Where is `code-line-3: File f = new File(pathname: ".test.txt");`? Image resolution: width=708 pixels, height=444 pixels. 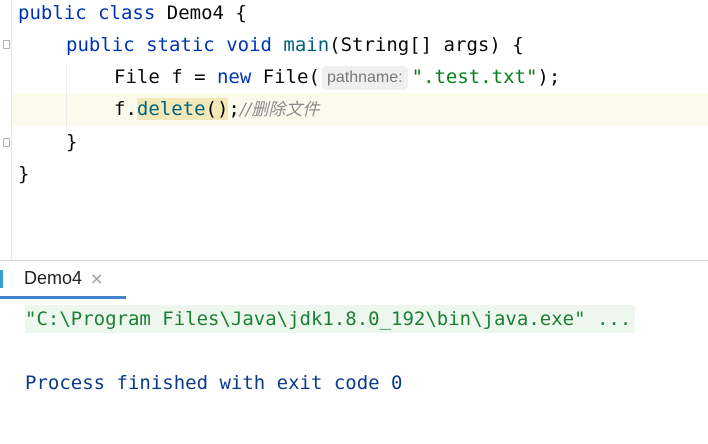 code-line-3: File f = new File(pathname: ".test.txt"); is located at coordinates (337, 77).